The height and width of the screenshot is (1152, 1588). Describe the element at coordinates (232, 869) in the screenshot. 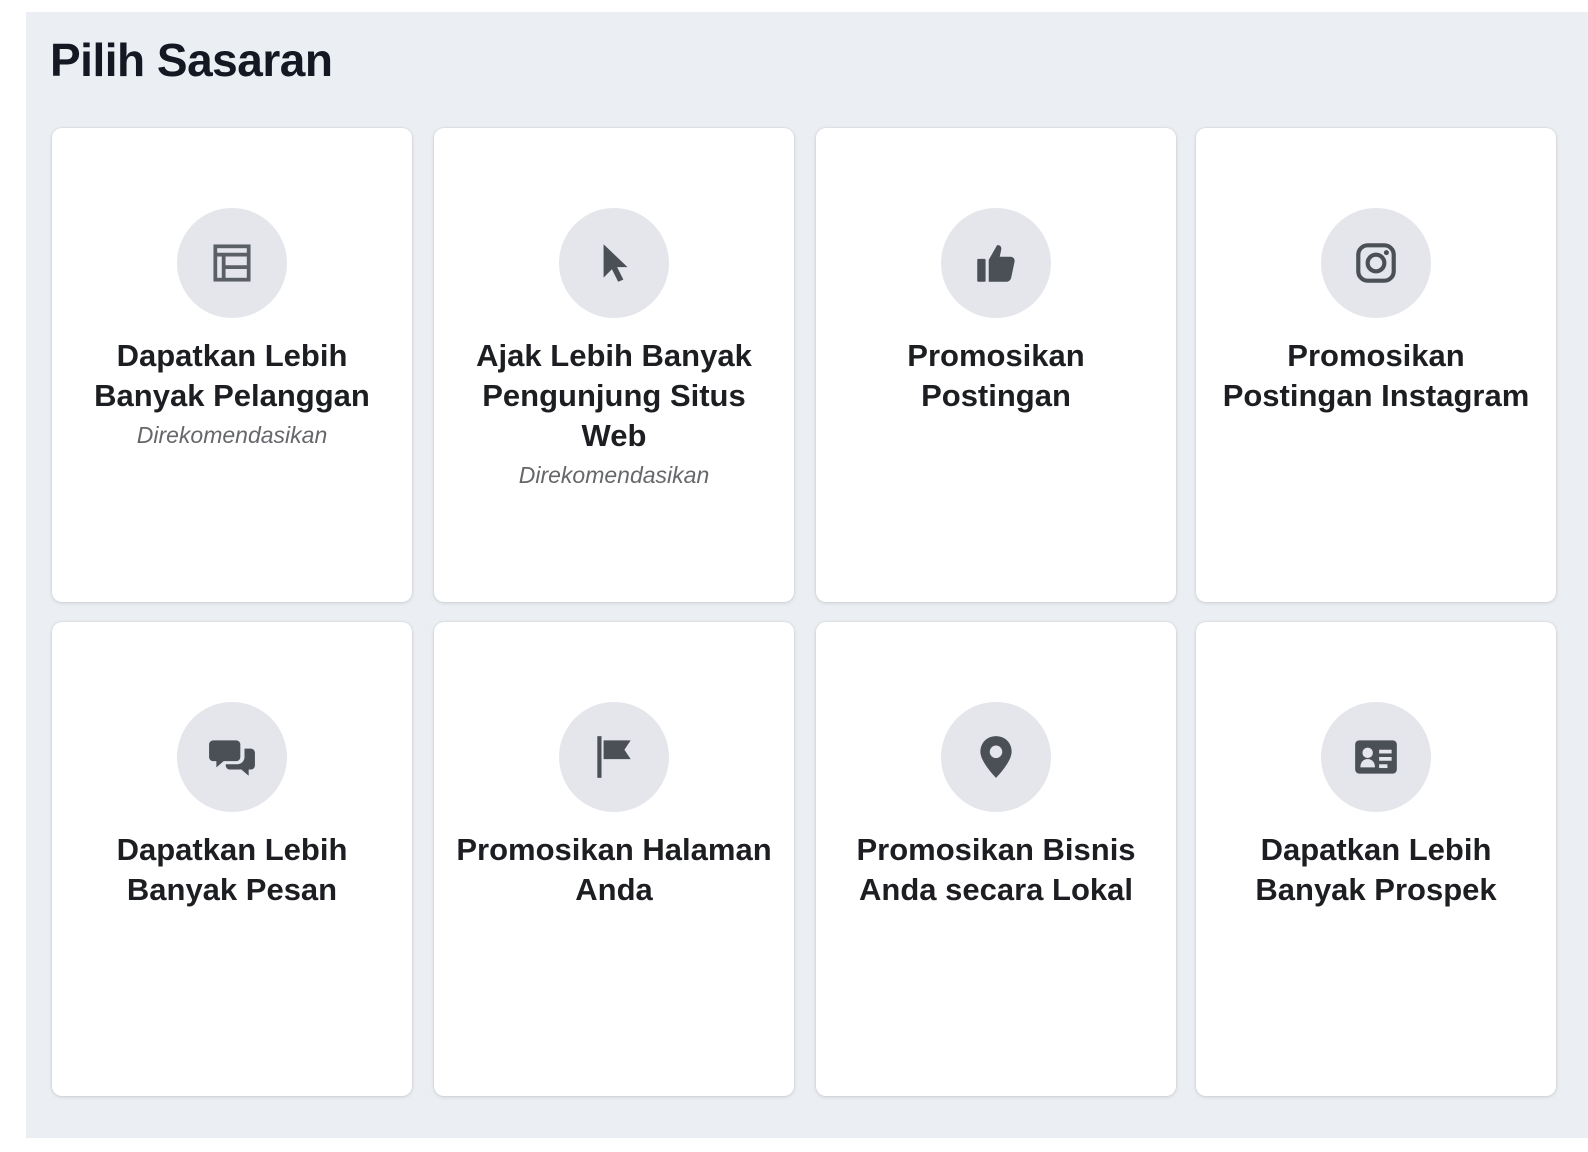

I see `objective-label: Dapatkan Lebih Banyak Pesan` at that location.